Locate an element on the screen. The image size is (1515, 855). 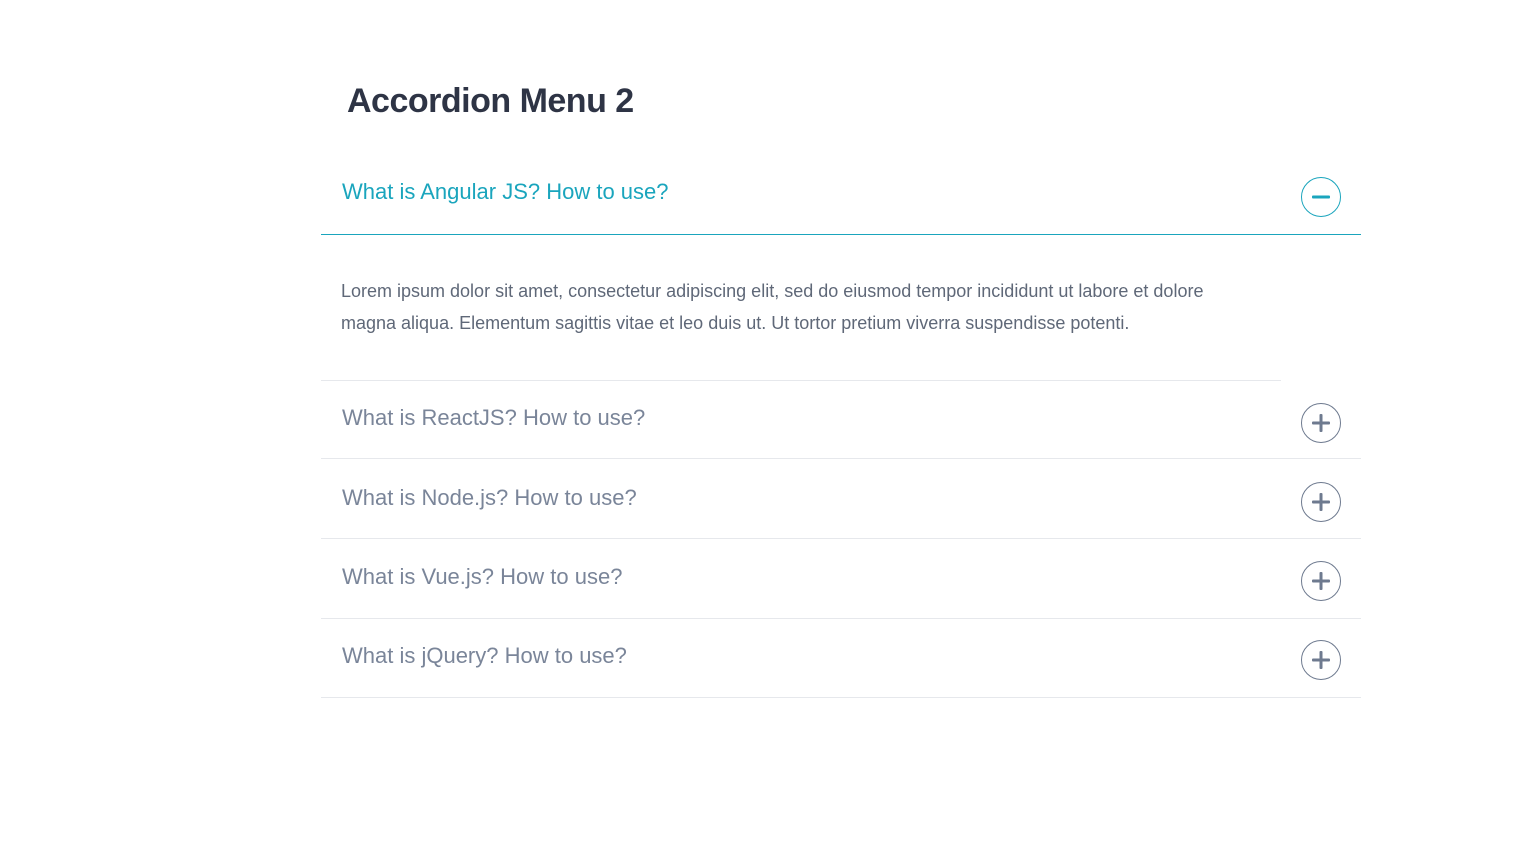
accordion-question: What is jQuery? How to use? is located at coordinates (484, 655).